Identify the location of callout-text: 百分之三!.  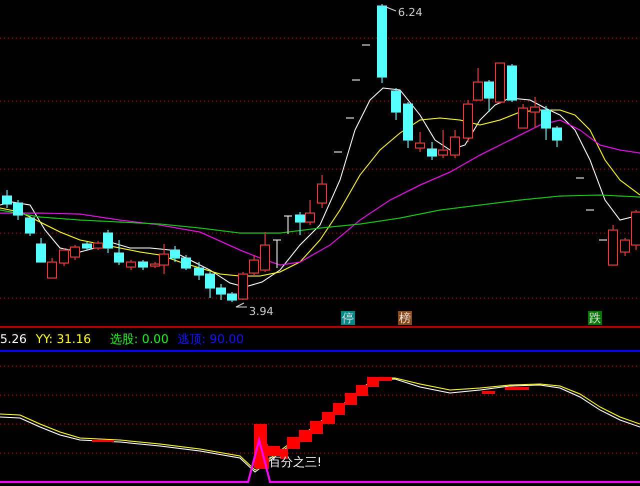
(295, 462).